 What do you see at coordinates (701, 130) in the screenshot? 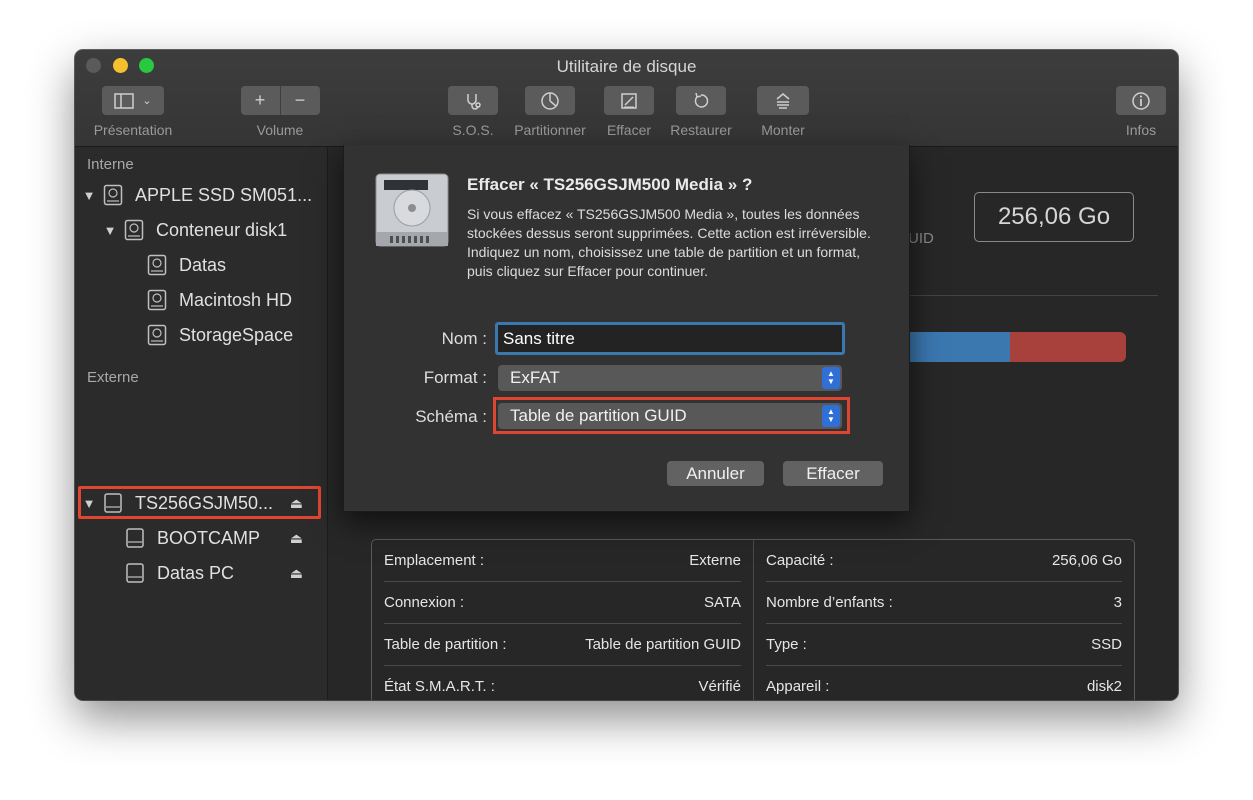
I see `restore-label: Restaurer` at bounding box center [701, 130].